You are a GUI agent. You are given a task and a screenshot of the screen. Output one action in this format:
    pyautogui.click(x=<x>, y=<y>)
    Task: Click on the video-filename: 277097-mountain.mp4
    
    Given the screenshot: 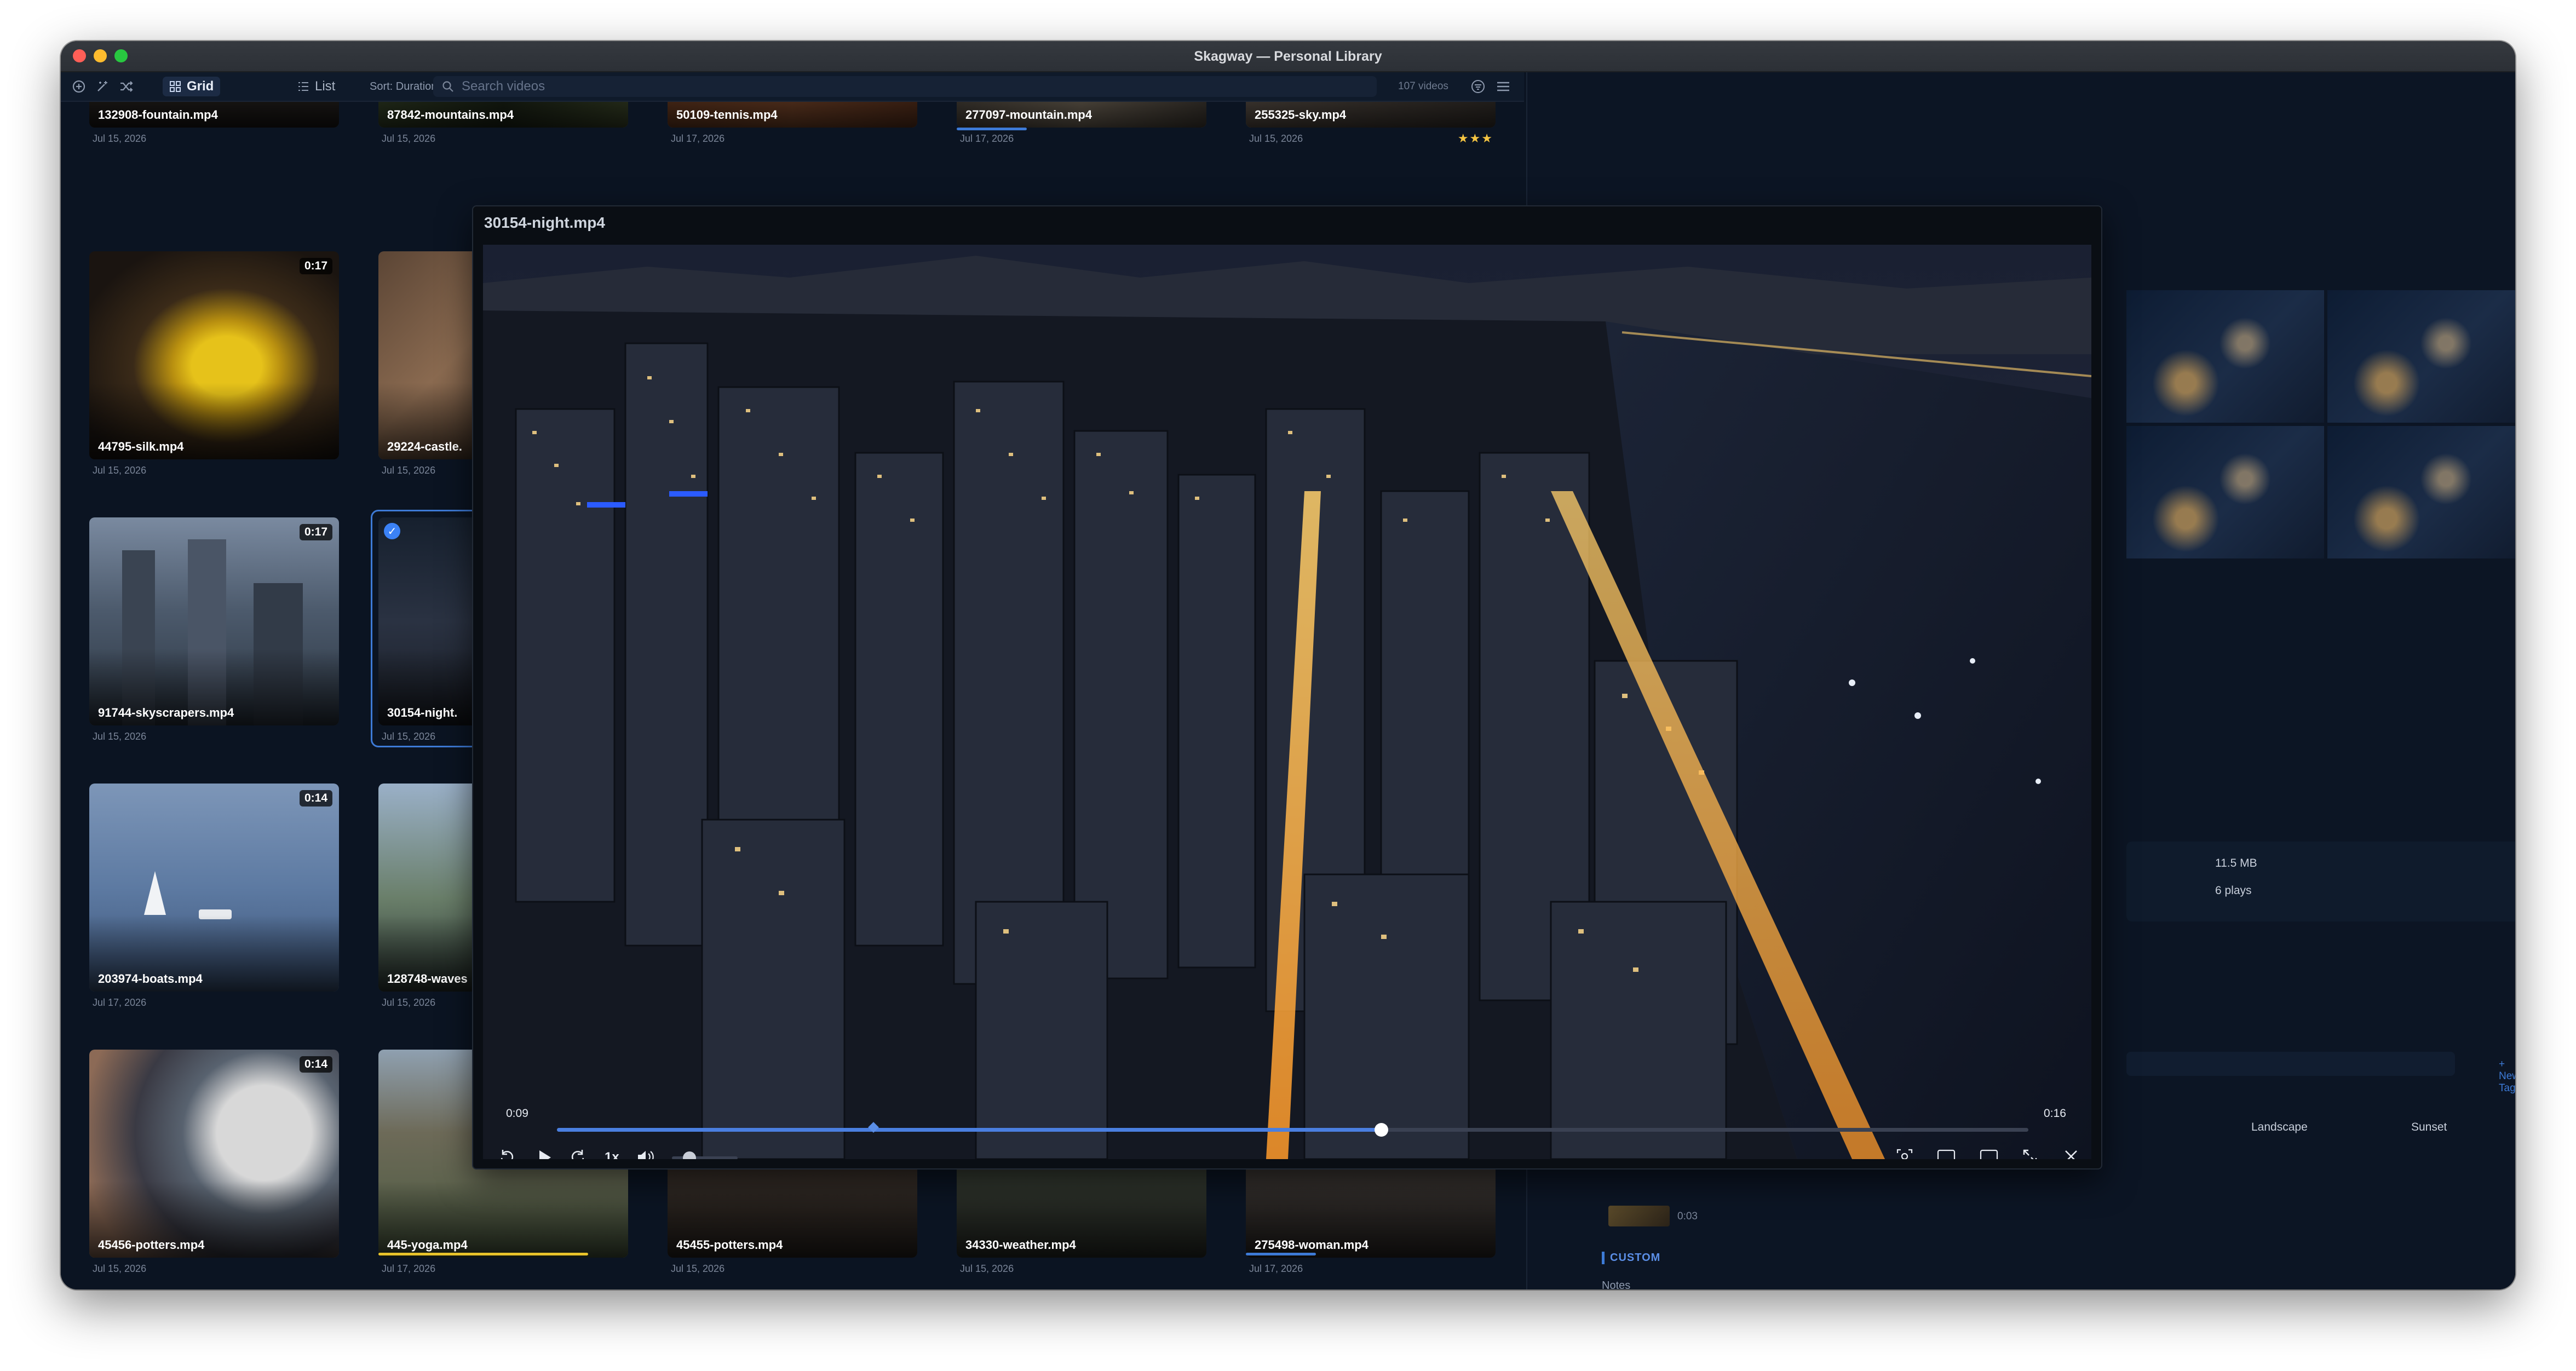 What is the action you would take?
    pyautogui.click(x=1028, y=115)
    